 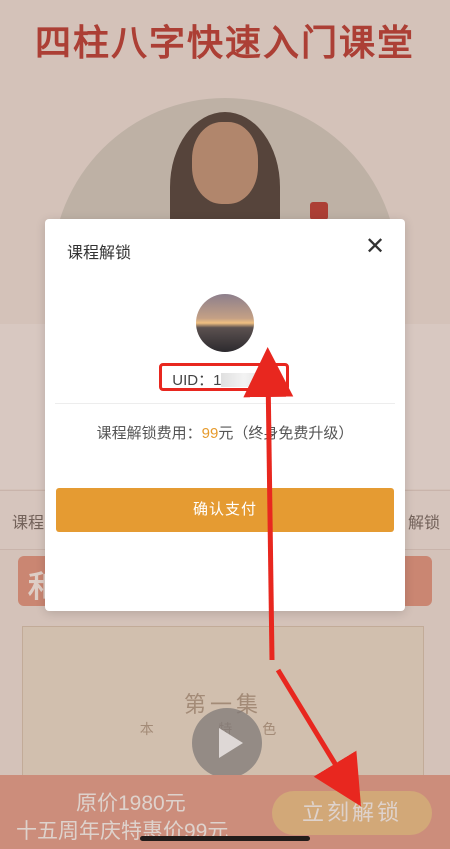 I want to click on uid-redacted, so click(x=244, y=380).